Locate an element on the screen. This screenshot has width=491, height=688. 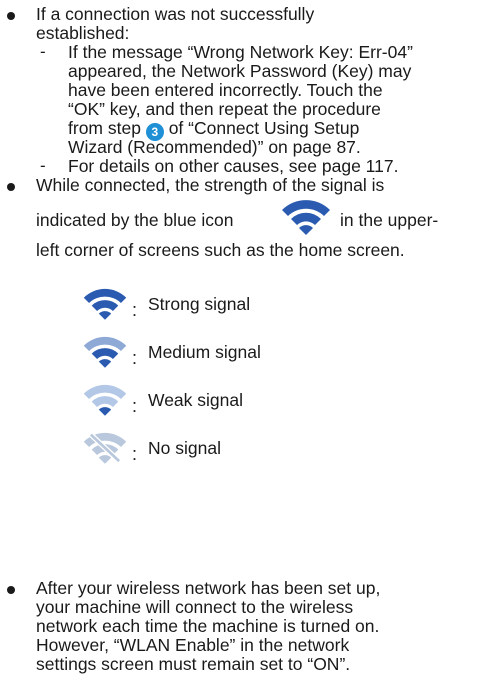
wifi-icon is located at coordinates (306, 217).